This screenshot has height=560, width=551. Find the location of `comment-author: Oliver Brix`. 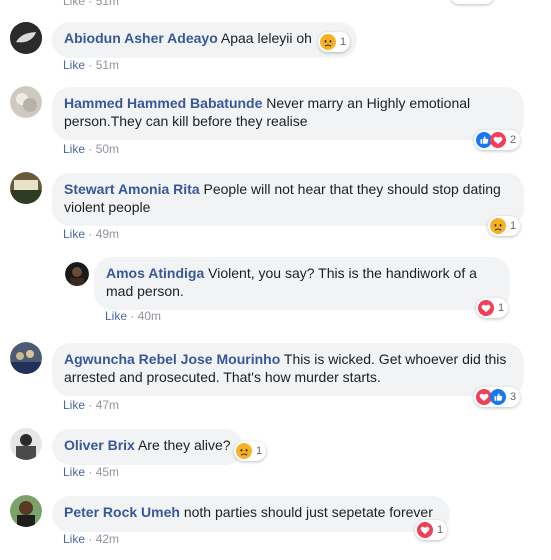

comment-author: Oliver Brix is located at coordinates (99, 445).